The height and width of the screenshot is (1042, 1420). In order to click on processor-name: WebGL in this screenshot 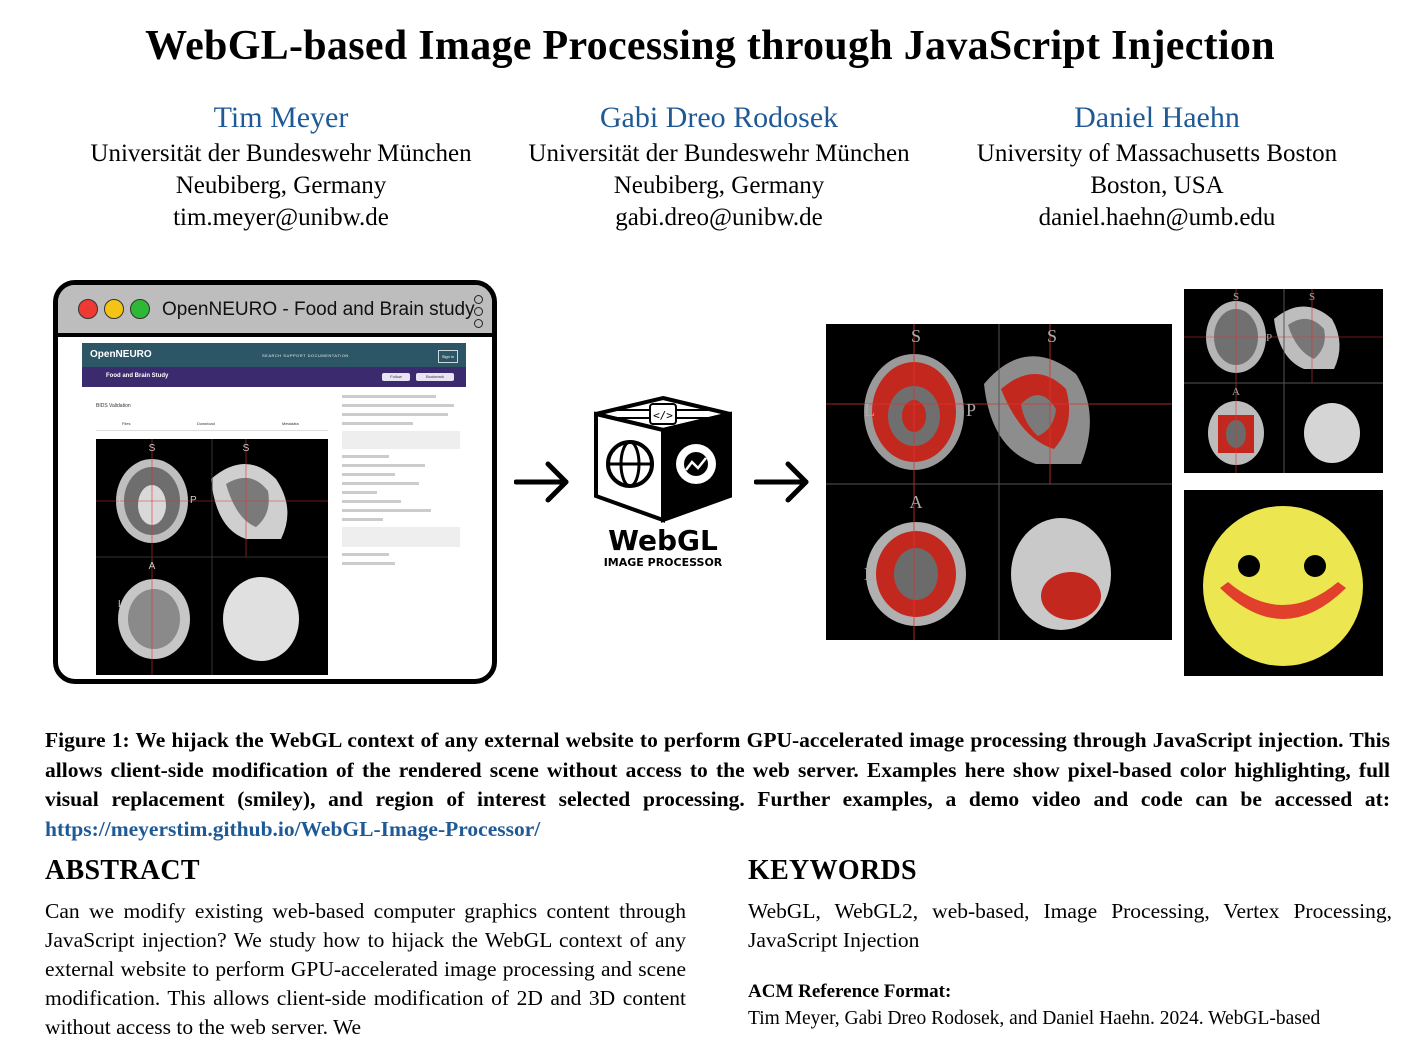, I will do `click(663, 540)`.